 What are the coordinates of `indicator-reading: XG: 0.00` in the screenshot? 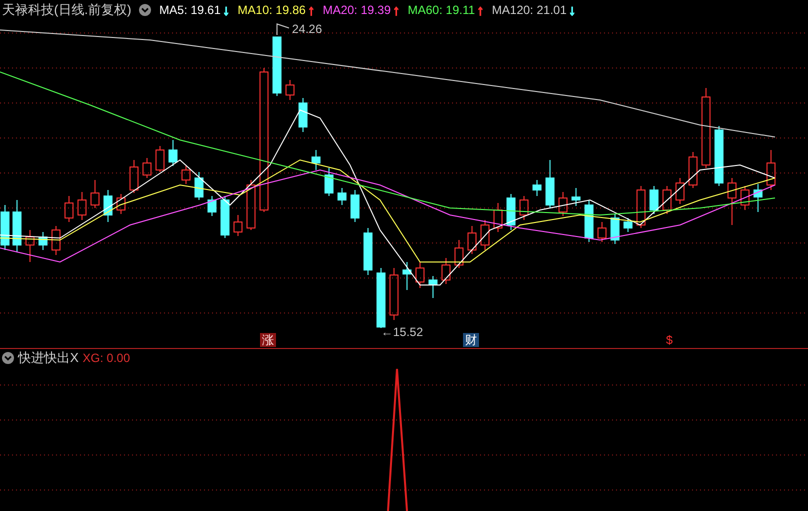 It's located at (106, 358).